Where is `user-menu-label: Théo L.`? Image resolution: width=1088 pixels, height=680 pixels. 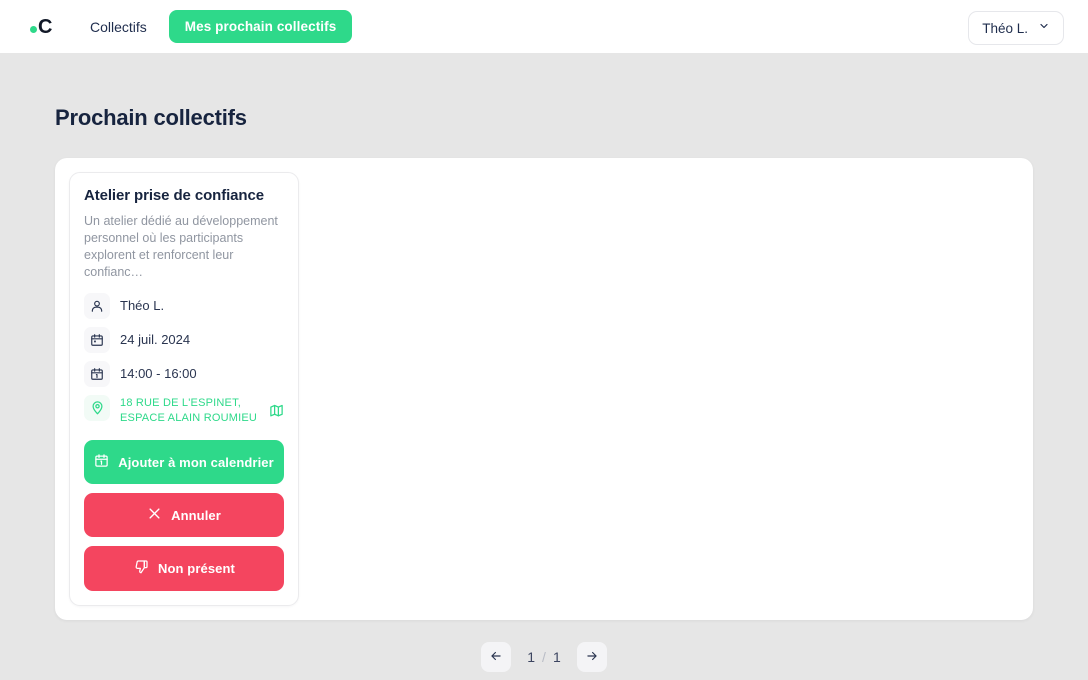 user-menu-label: Théo L. is located at coordinates (1005, 28).